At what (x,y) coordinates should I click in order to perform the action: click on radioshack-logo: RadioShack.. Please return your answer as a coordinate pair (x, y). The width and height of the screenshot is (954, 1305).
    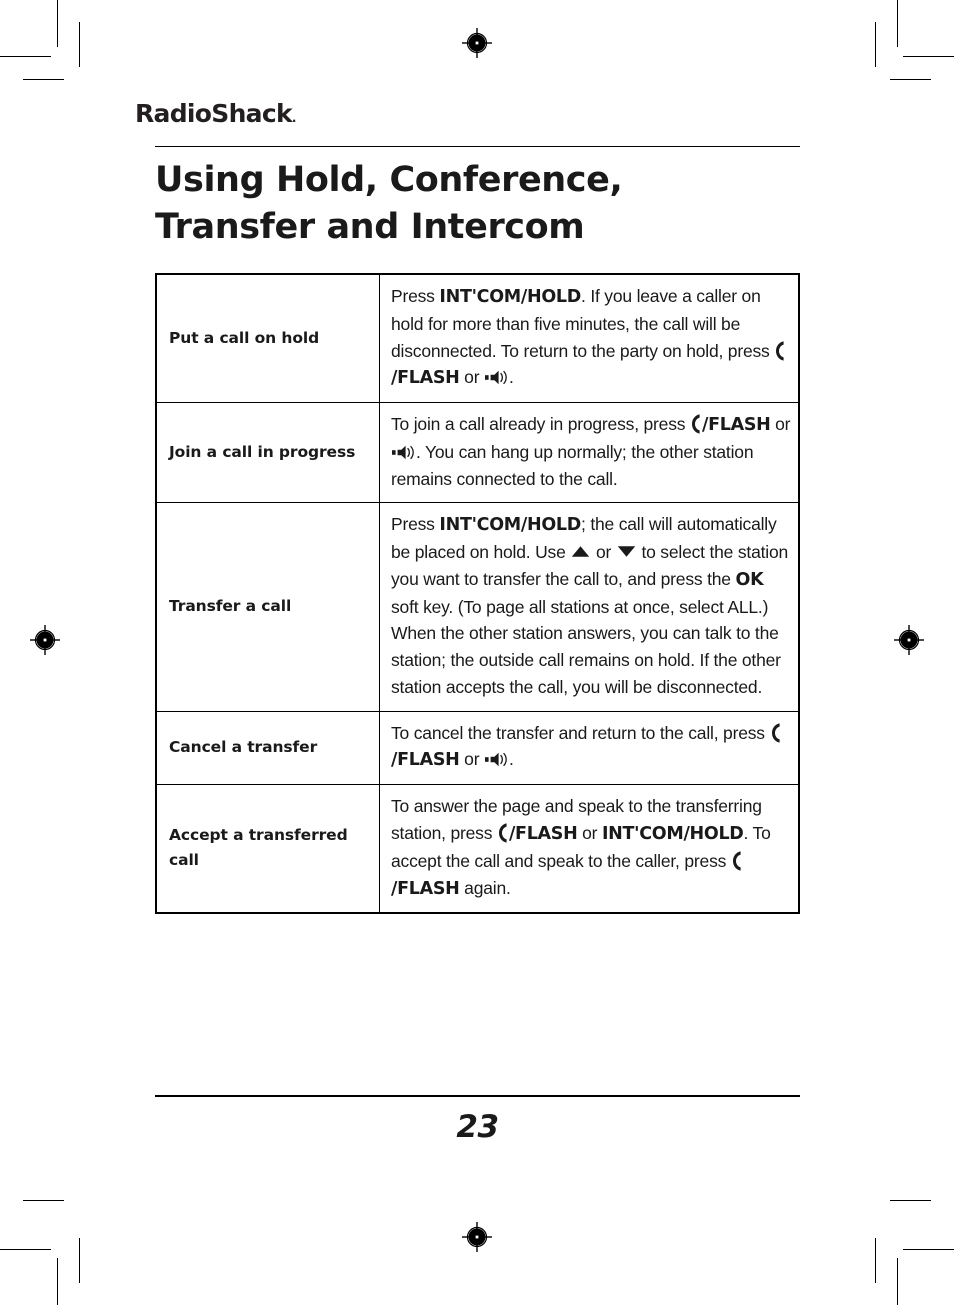
    Looking at the image, I should click on (467, 114).